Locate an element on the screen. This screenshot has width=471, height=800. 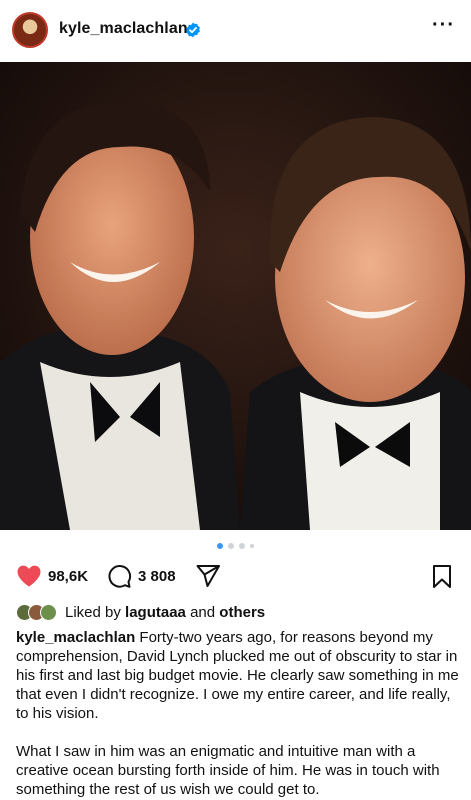
paper-plane-icon is located at coordinates (208, 576).